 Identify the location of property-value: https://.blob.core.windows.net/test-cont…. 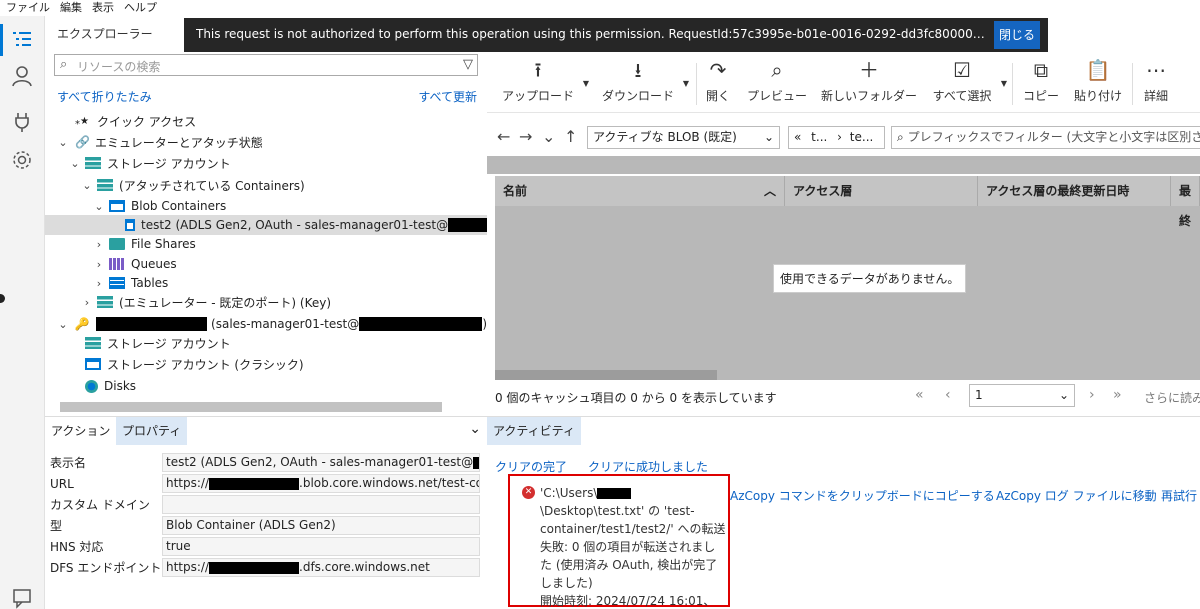
(321, 483).